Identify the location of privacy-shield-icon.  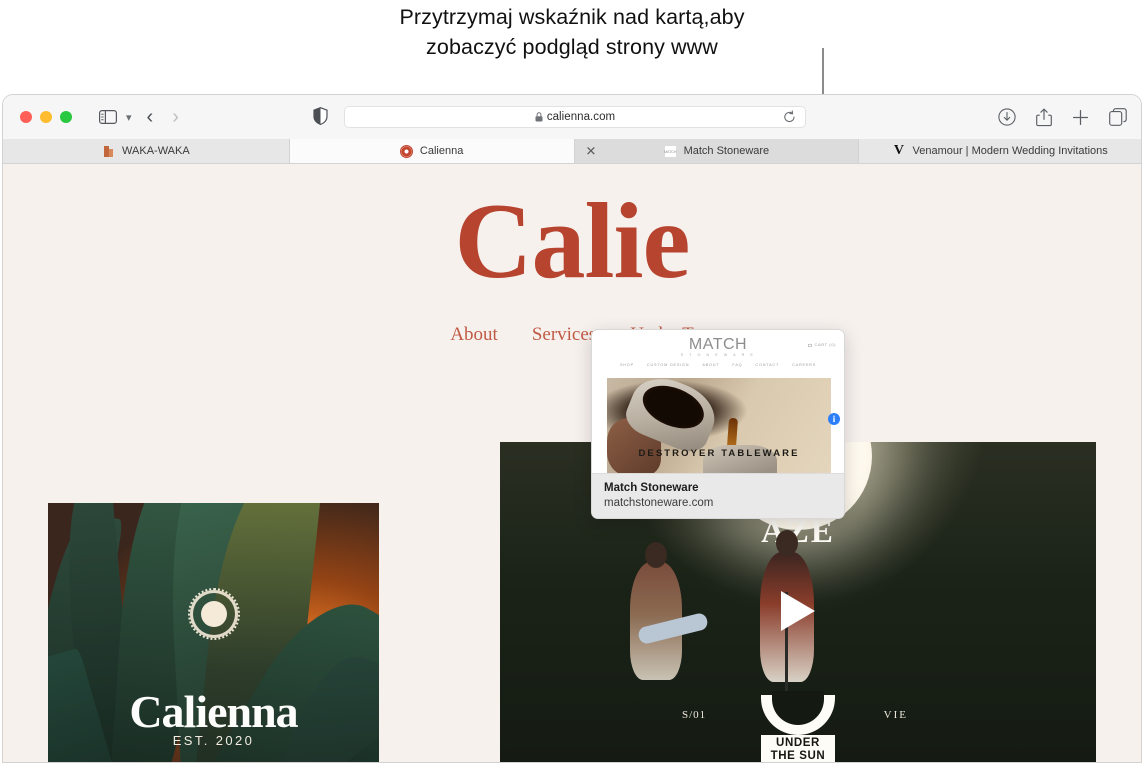
(320, 116).